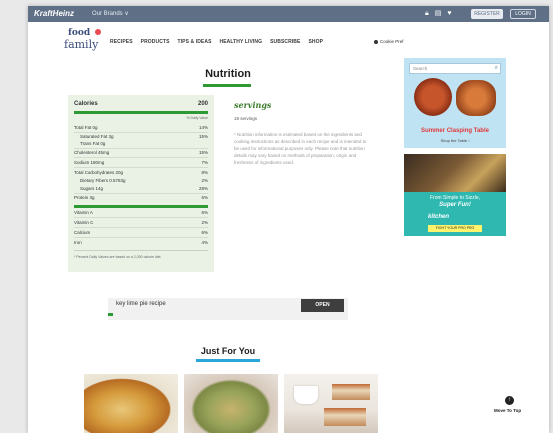  What do you see at coordinates (420, 68) in the screenshot?
I see `ad-search-placeholder: Search` at bounding box center [420, 68].